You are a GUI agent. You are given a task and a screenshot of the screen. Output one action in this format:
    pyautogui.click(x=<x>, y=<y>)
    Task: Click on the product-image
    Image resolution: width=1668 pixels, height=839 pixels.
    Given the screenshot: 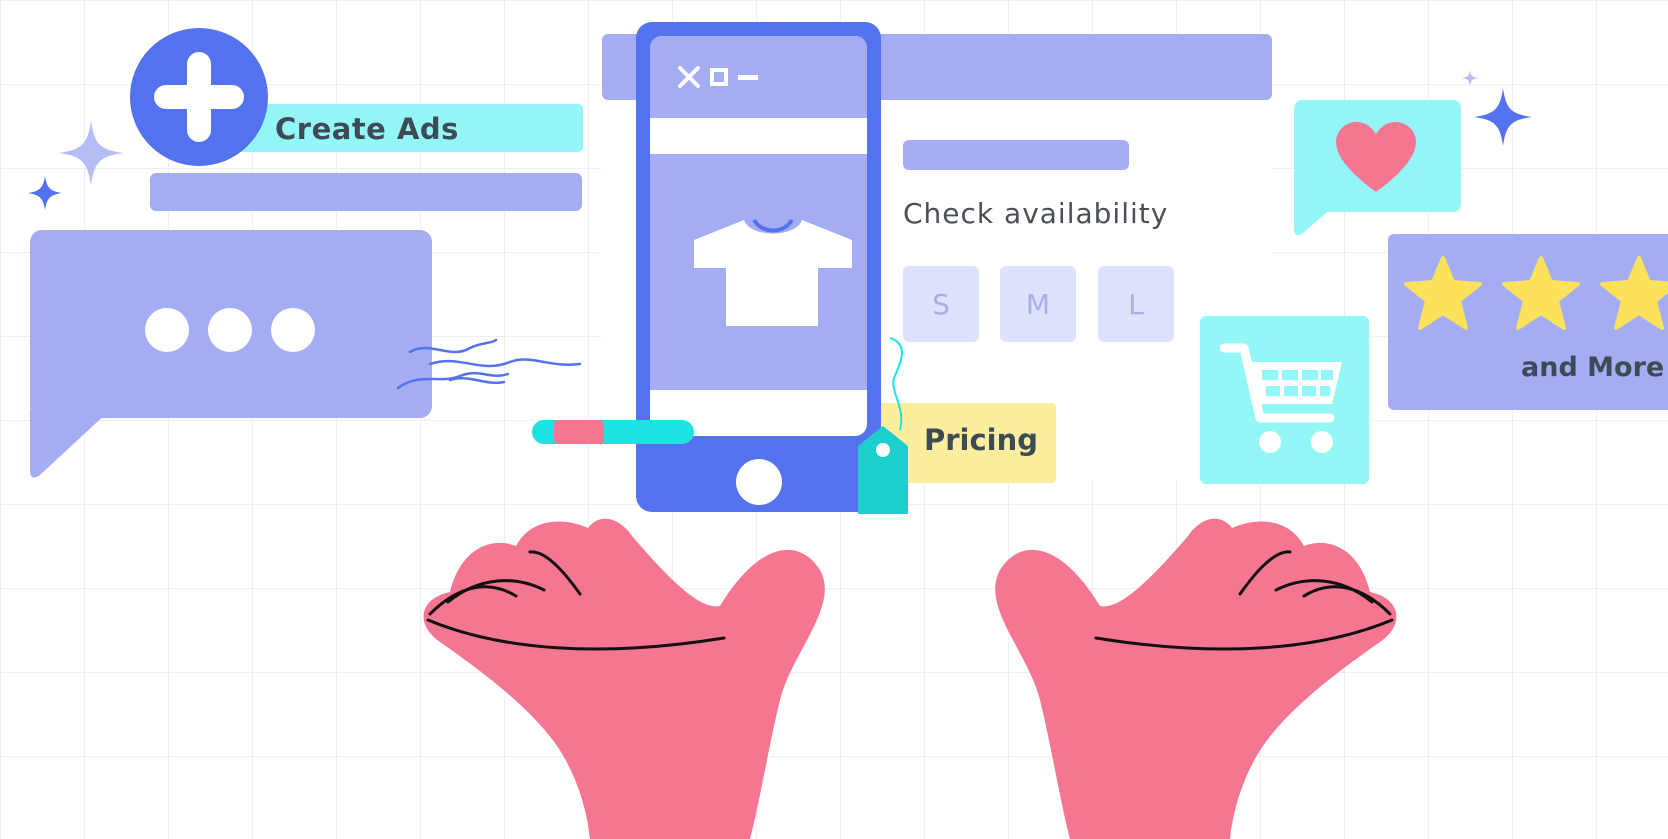 What is the action you would take?
    pyautogui.click(x=758, y=272)
    